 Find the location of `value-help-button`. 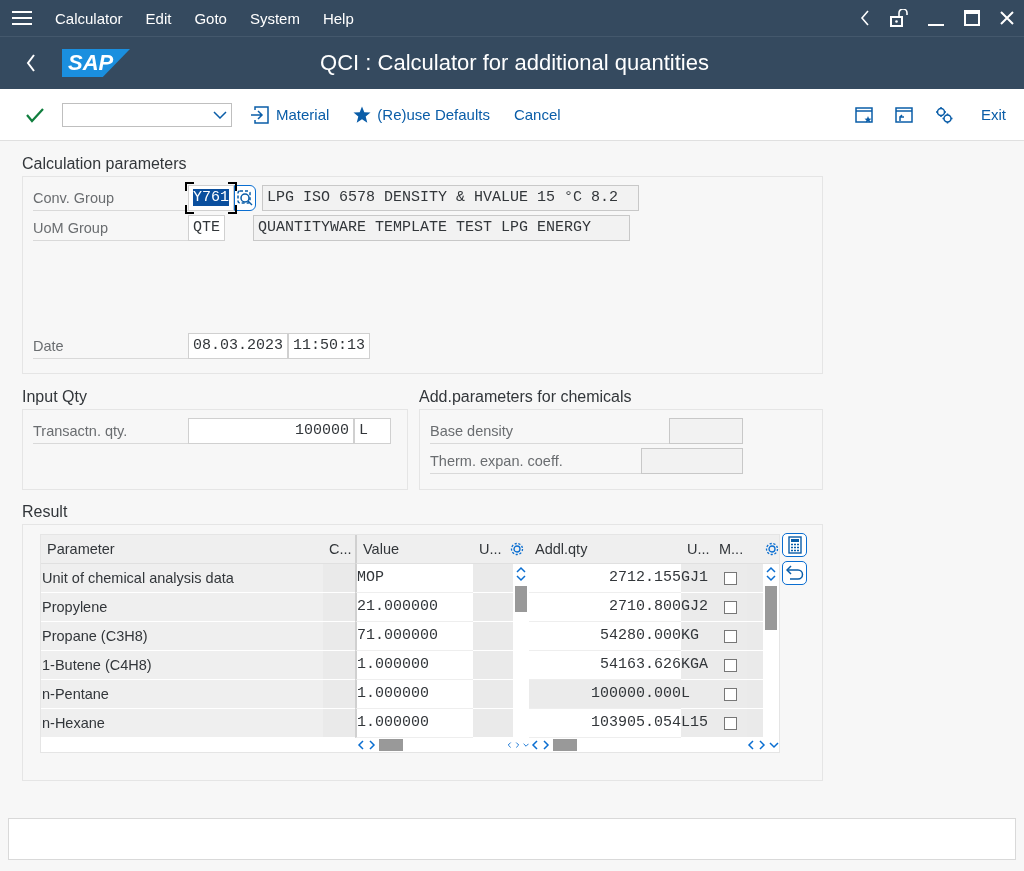

value-help-button is located at coordinates (245, 198).